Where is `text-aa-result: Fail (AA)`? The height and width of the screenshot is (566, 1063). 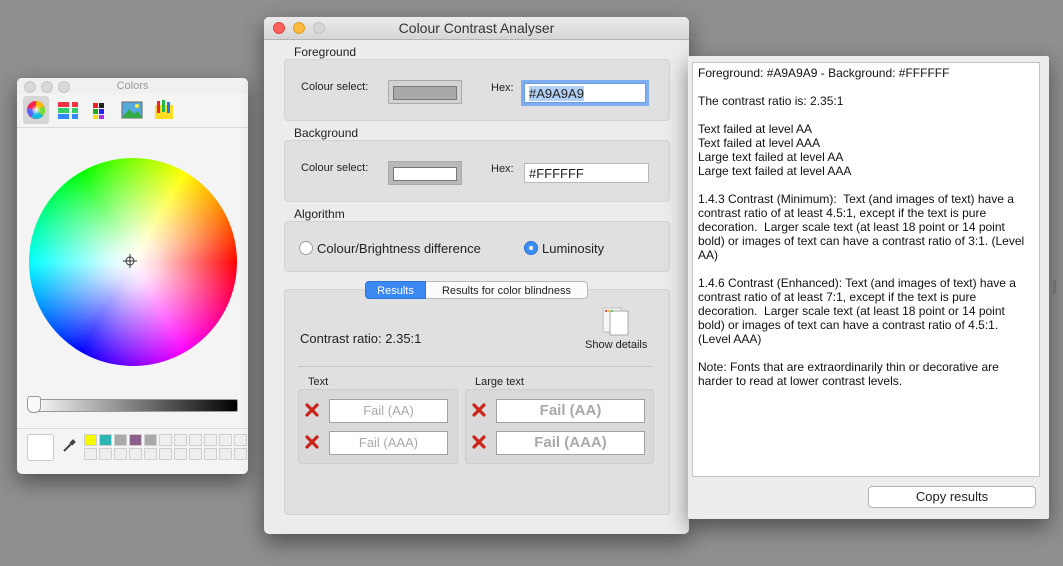
text-aa-result: Fail (AA) is located at coordinates (388, 411).